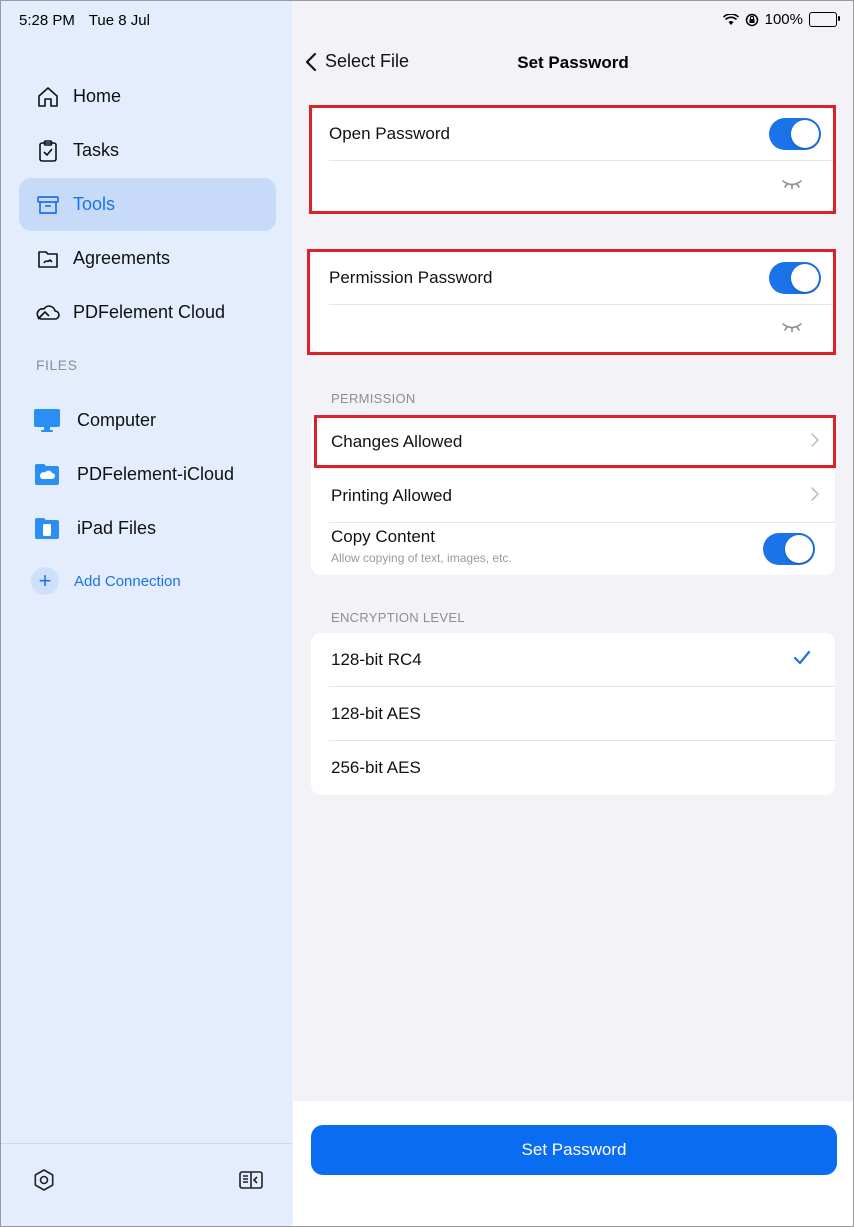 This screenshot has height=1227, width=854. I want to click on encryption-option-label: 128-bit AES, so click(376, 713).